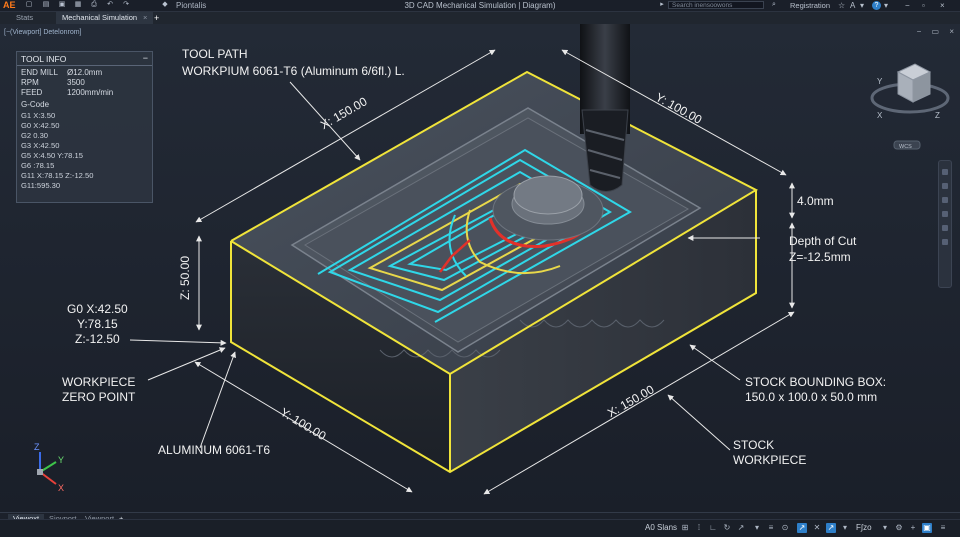 This screenshot has width=960, height=537. What do you see at coordinates (97, 339) in the screenshot?
I see `g0-z-label: Z:-12.50` at bounding box center [97, 339].